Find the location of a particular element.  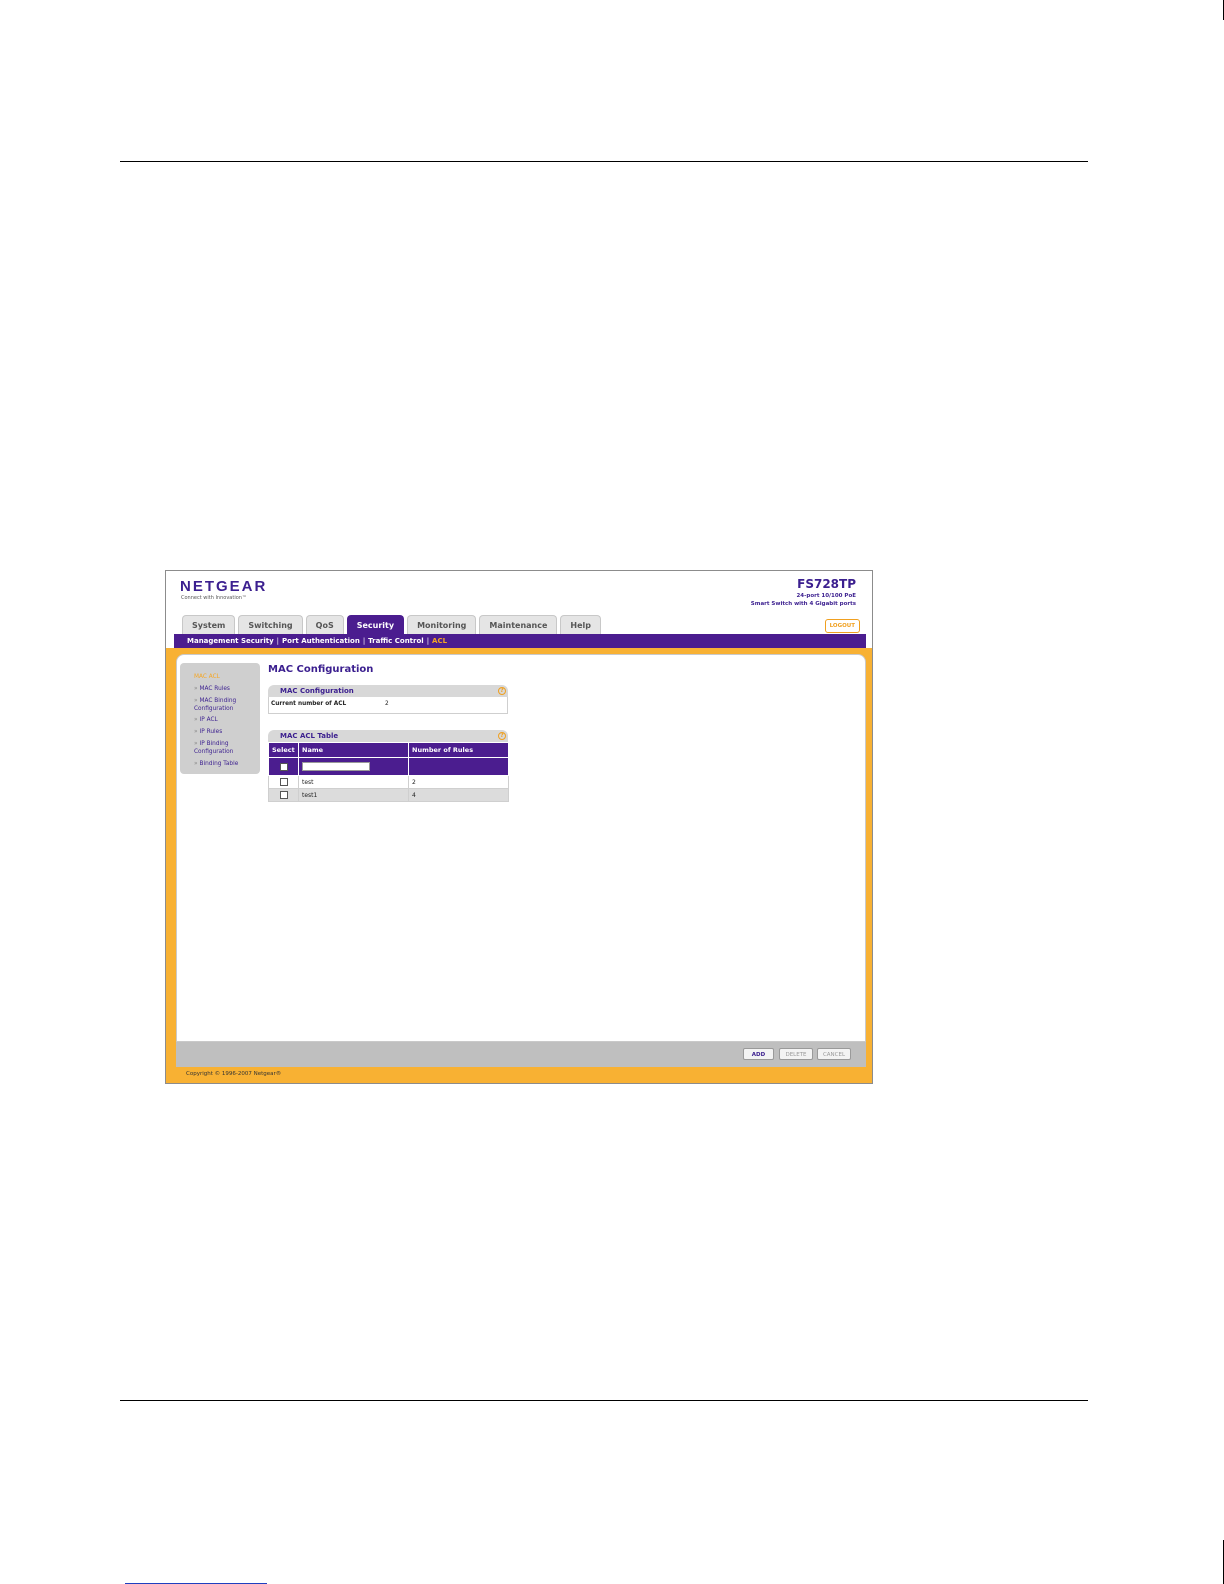

current-acl-value: 2 is located at coordinates (387, 704).